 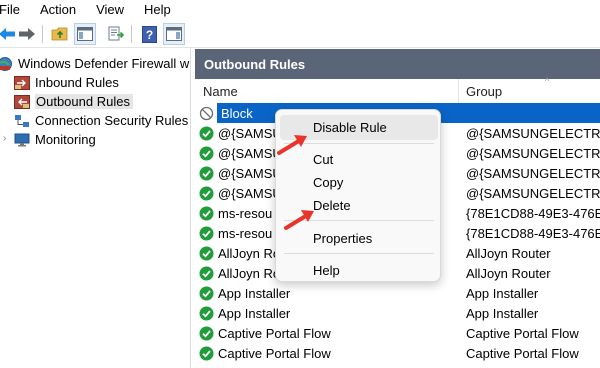 I want to click on menu-view: View, so click(x=113, y=10).